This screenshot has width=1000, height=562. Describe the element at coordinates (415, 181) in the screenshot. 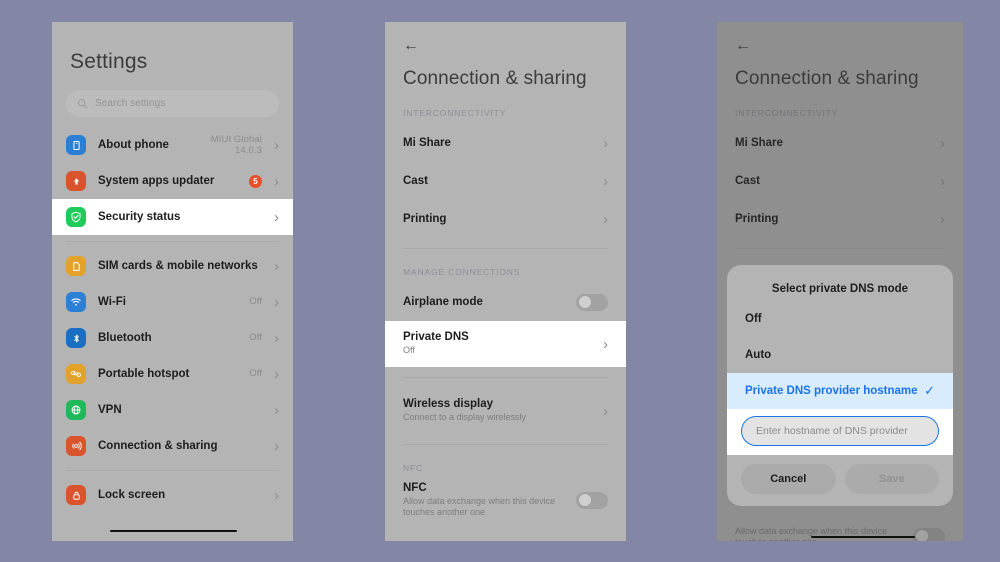

I see `settings-item-label: Cast` at that location.